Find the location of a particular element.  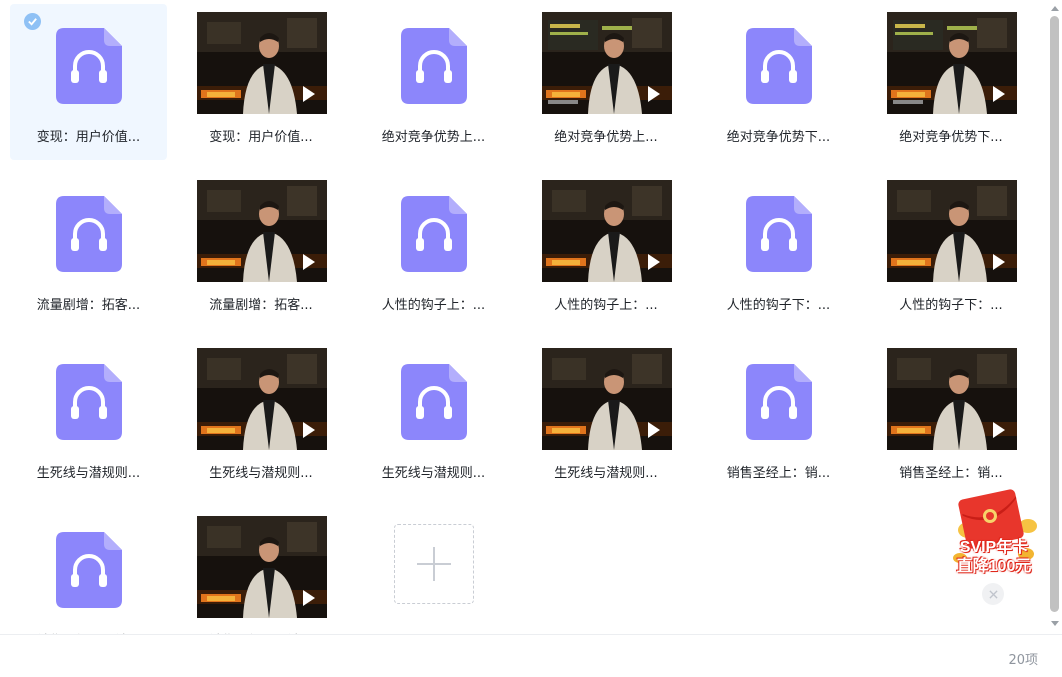

upload-file-tile: 上传文件 is located at coordinates (433, 571).